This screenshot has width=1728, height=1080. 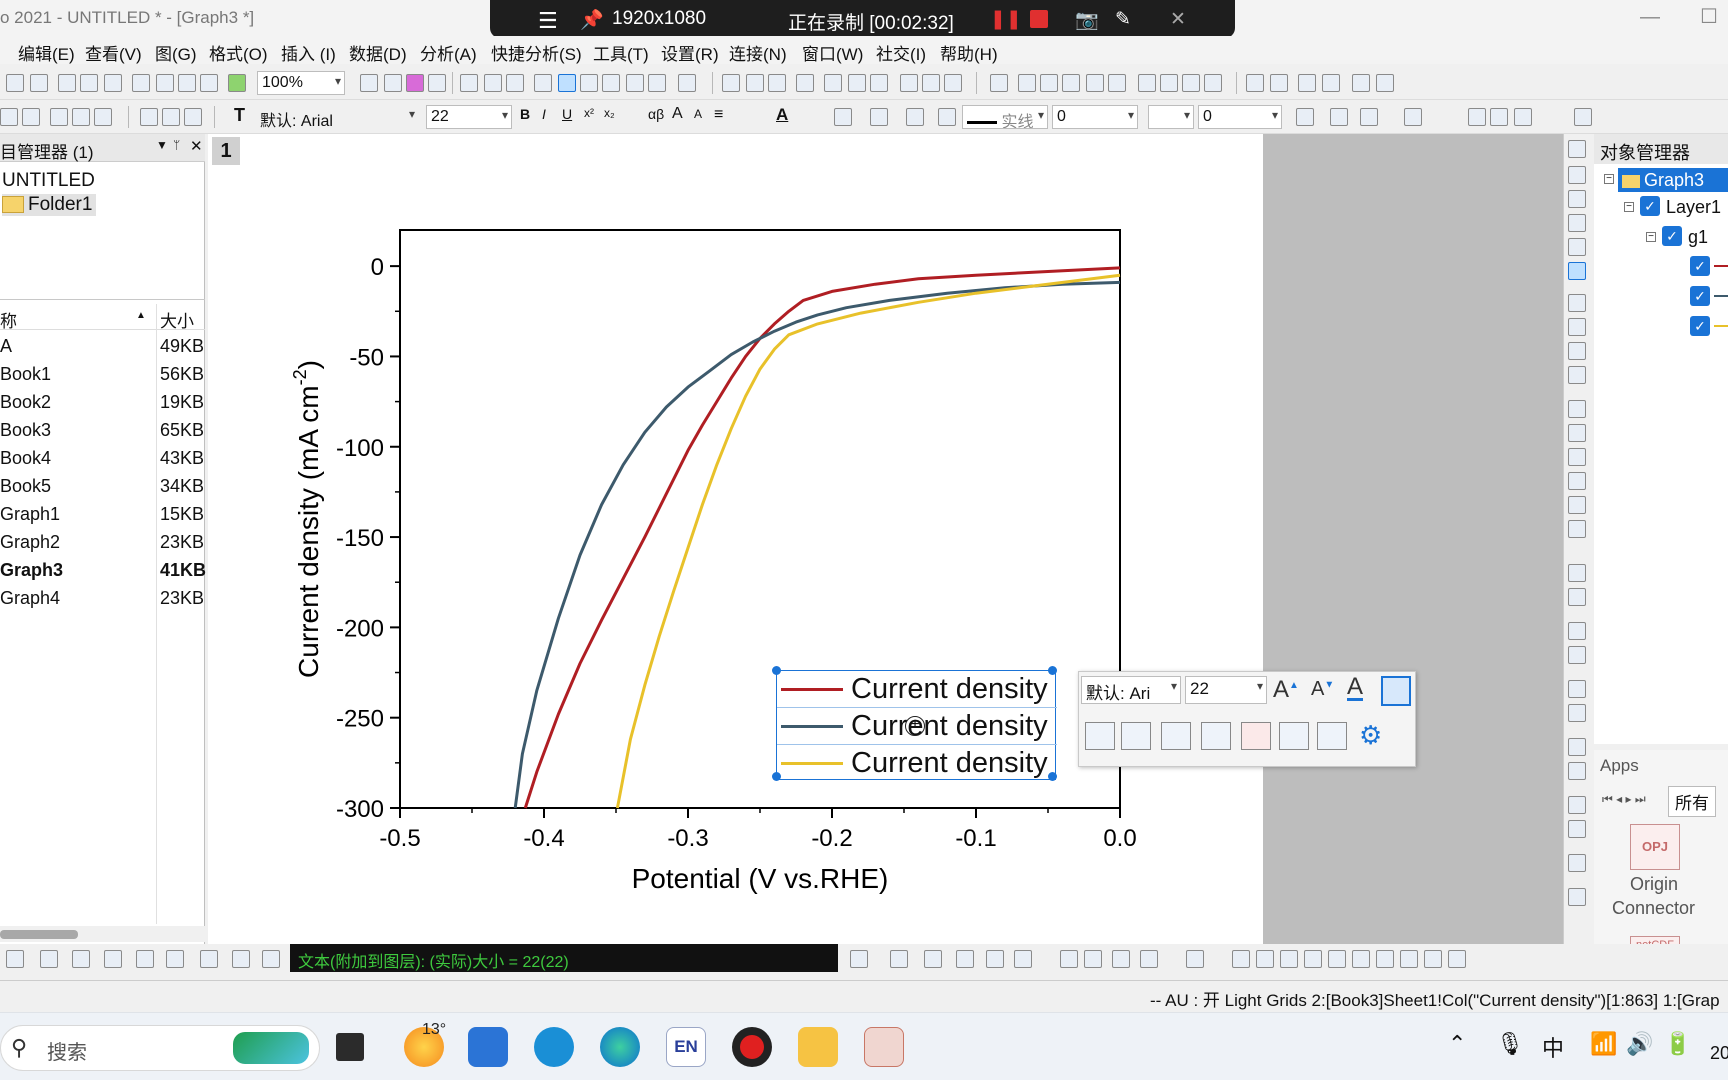 I want to click on origin-app-icon, so click(x=884, y=1047).